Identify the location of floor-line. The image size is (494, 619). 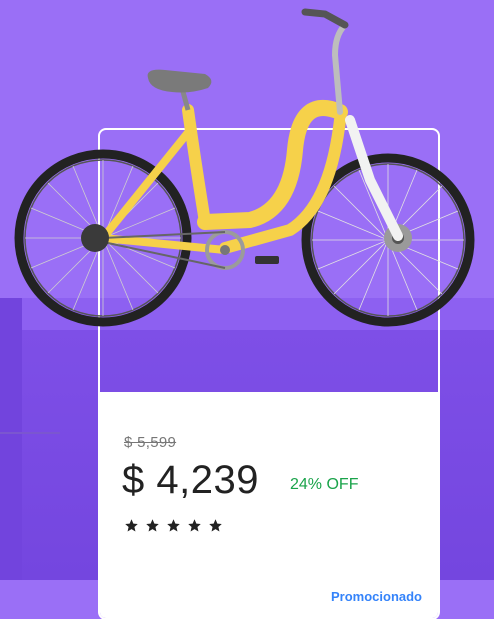
(30, 433).